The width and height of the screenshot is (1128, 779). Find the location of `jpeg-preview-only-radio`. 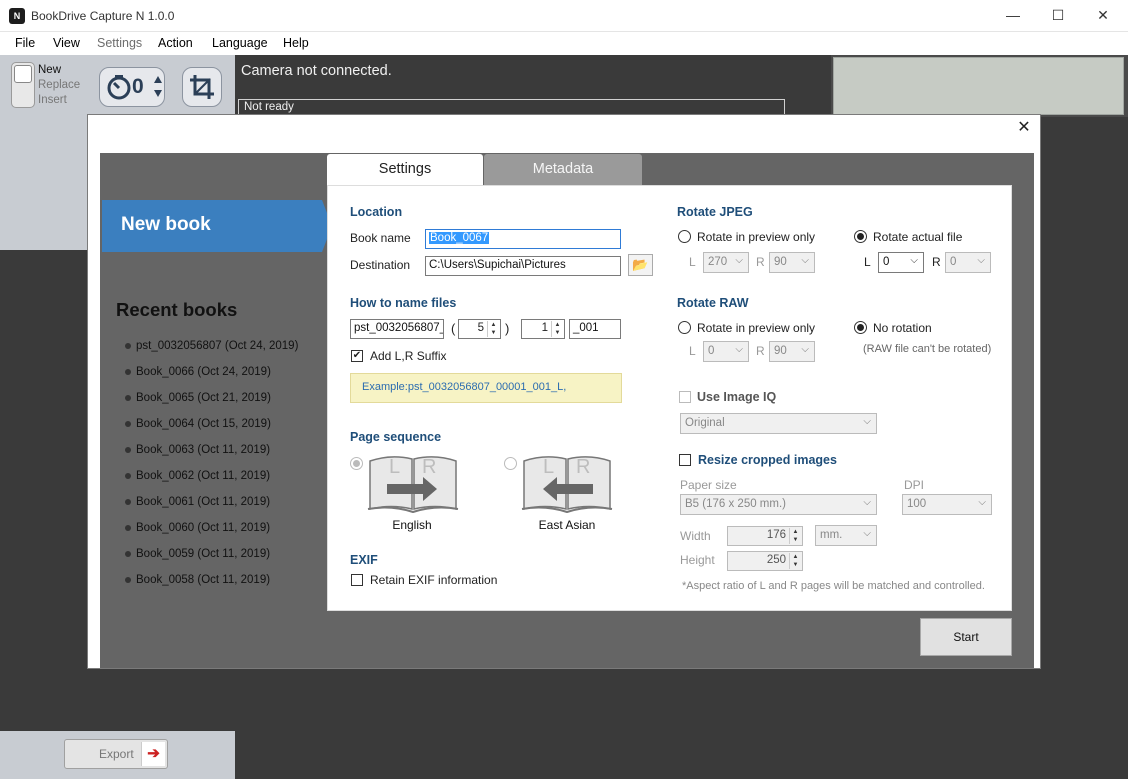

jpeg-preview-only-radio is located at coordinates (684, 236).